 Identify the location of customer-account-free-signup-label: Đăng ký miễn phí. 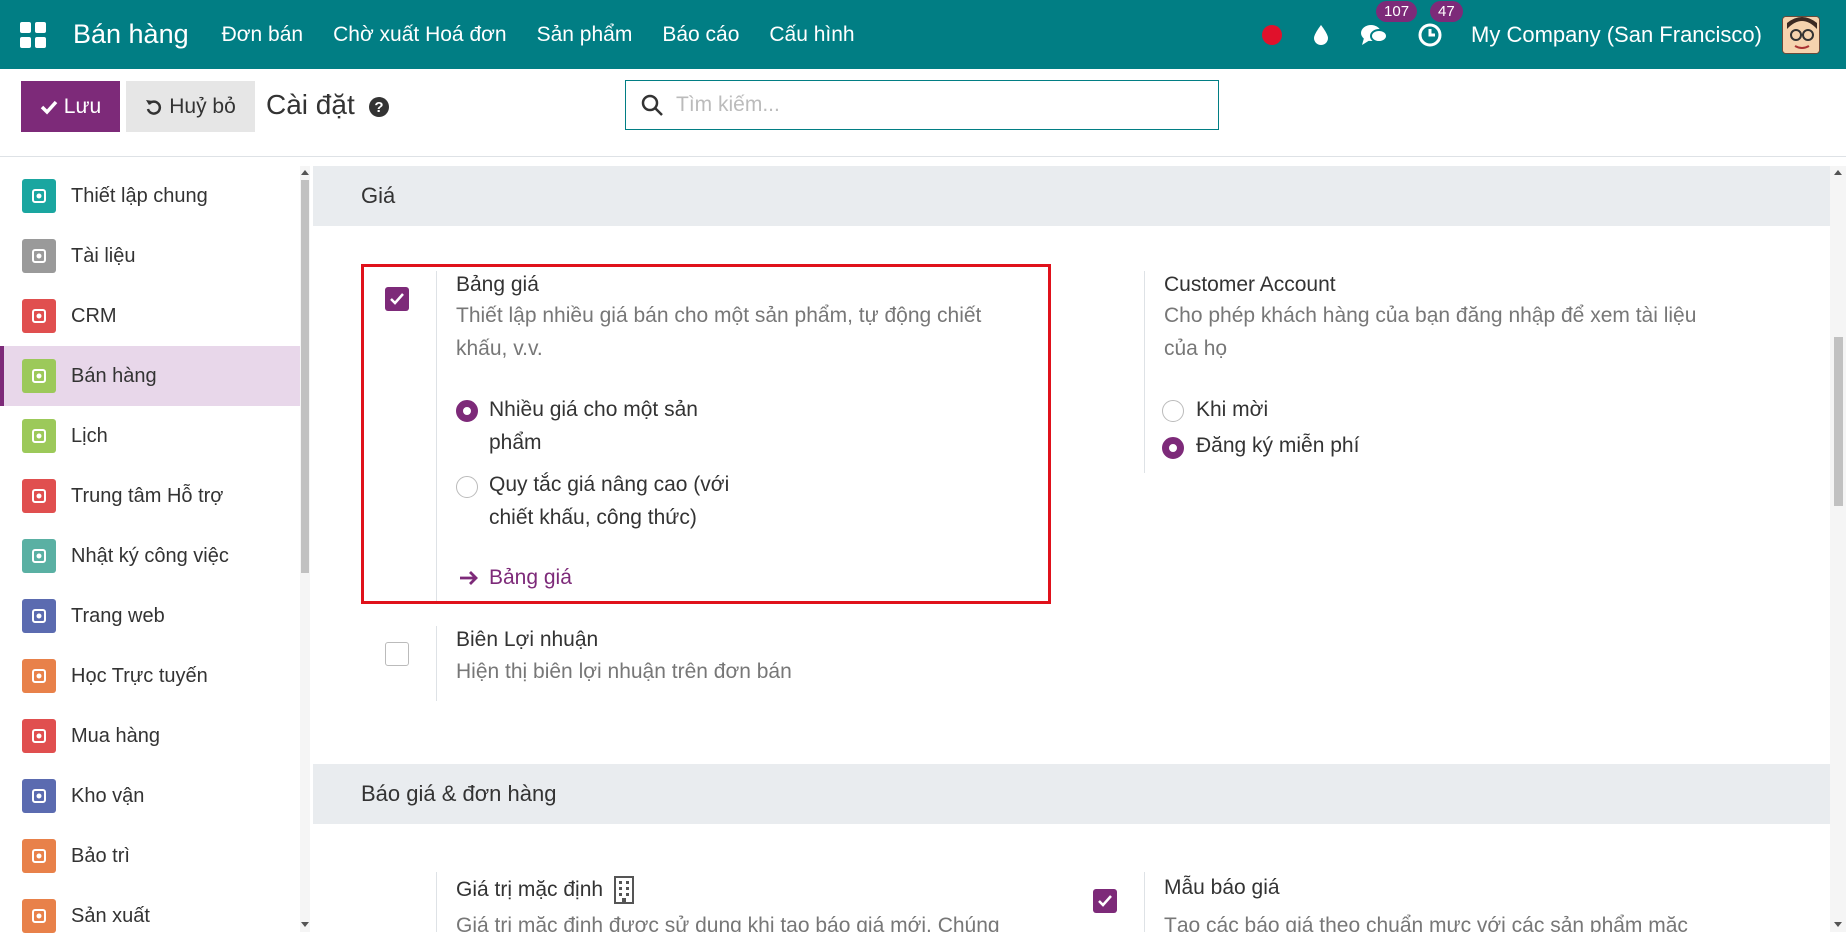
(1277, 445).